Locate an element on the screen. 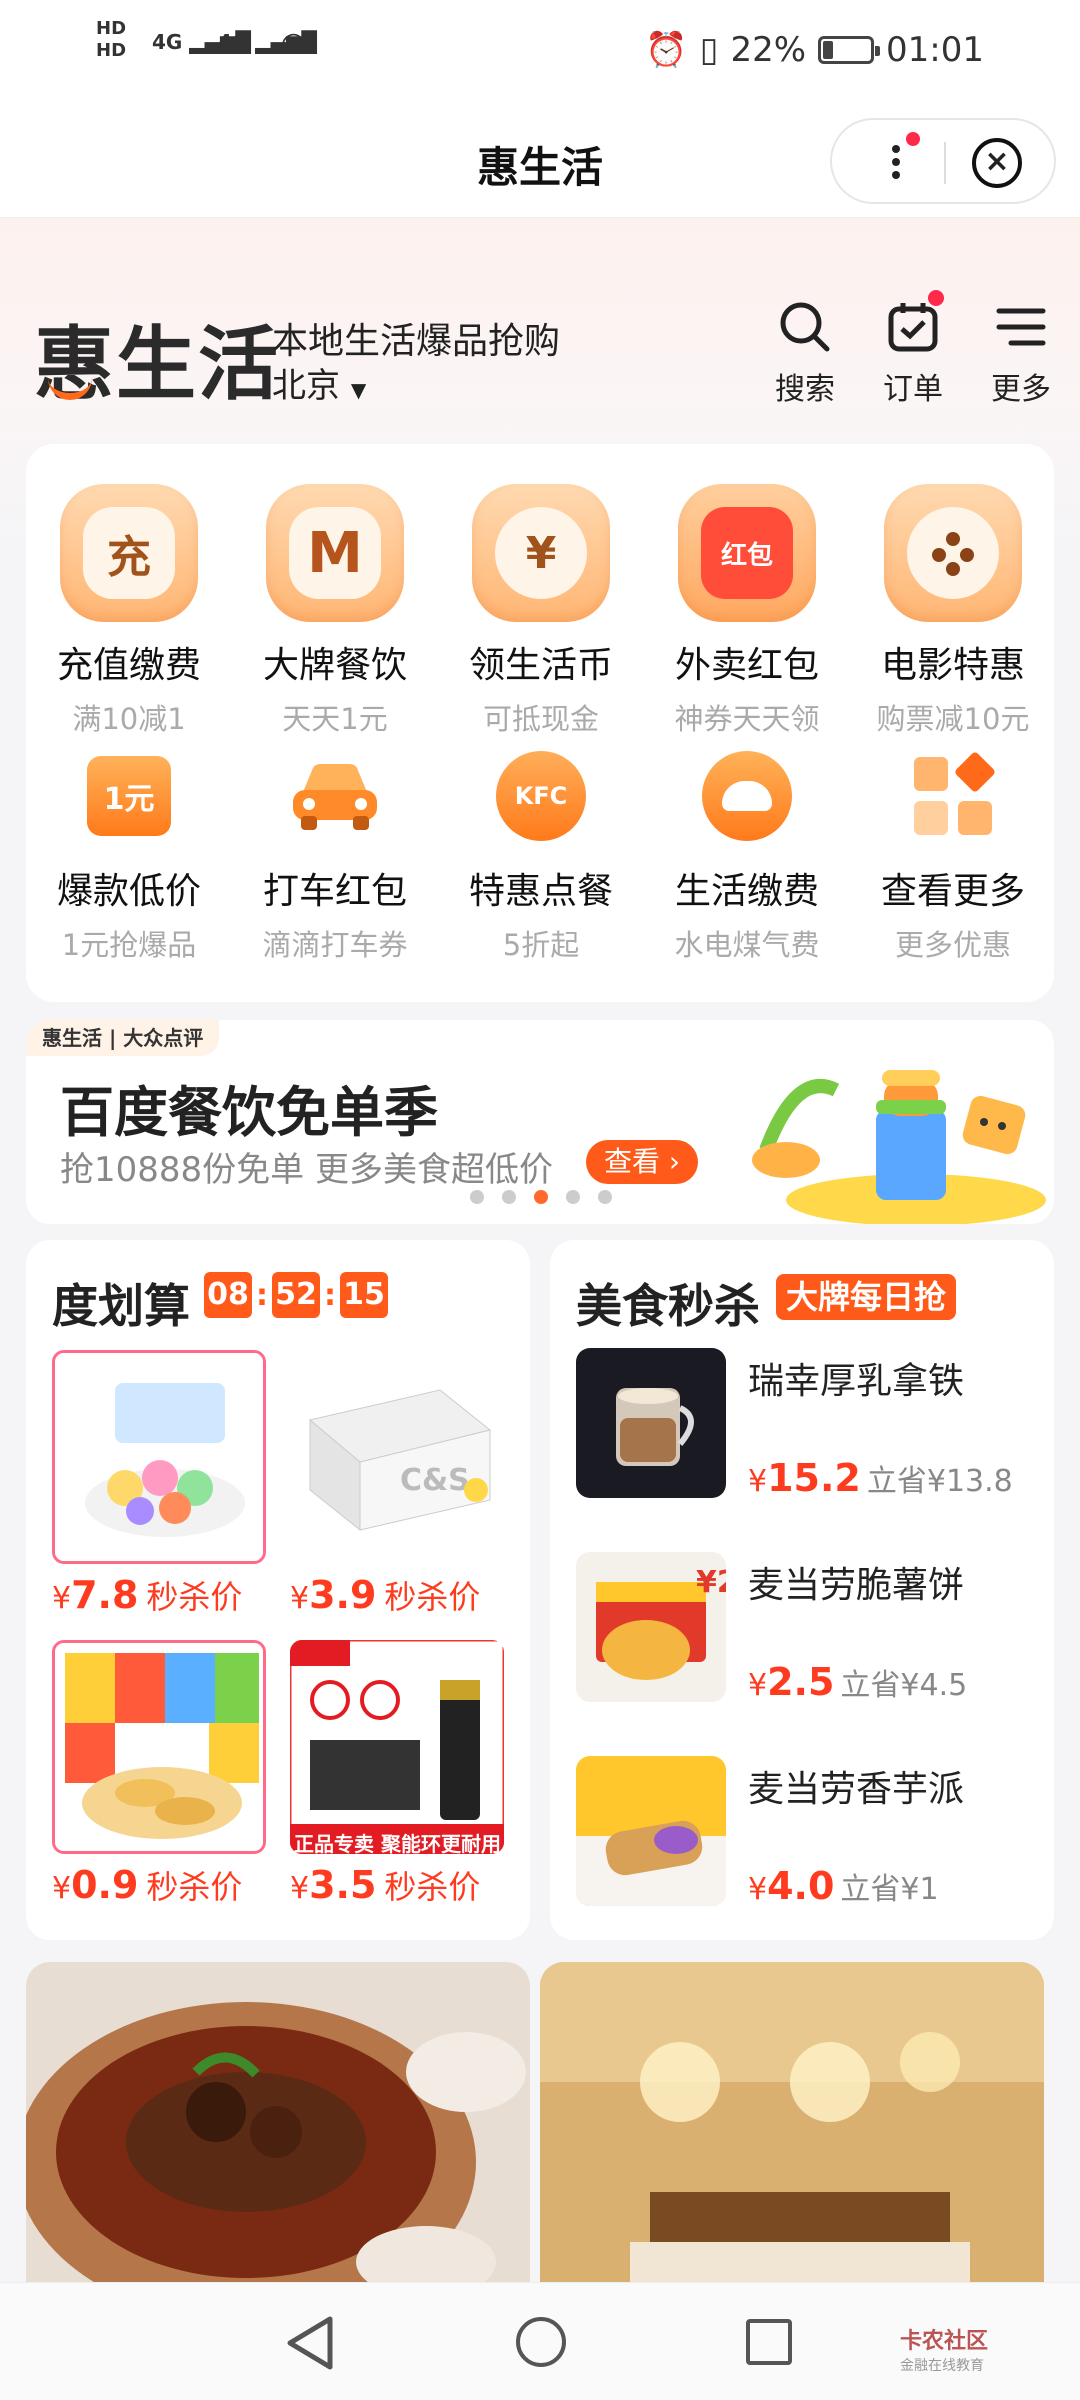  food-item-taro-pie: 麦当劳香芋派 ¥4.0 立省¥1 is located at coordinates (806, 1832).